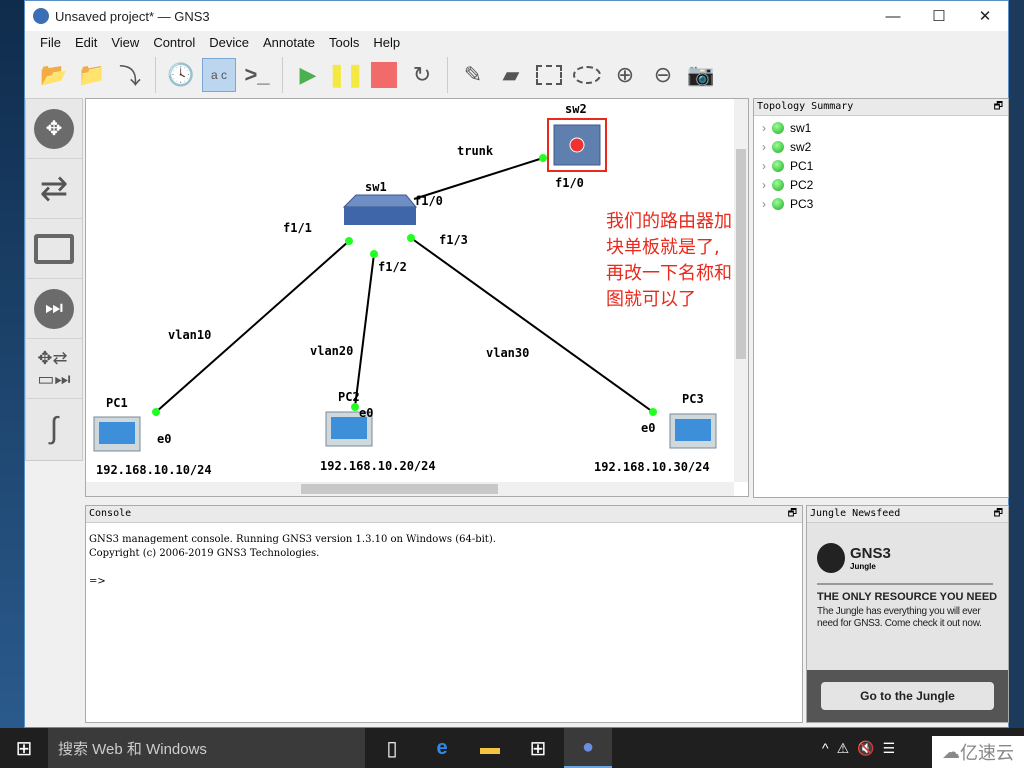 The height and width of the screenshot is (768, 1024). Describe the element at coordinates (54, 249) in the screenshot. I see `end-devices-button` at that location.